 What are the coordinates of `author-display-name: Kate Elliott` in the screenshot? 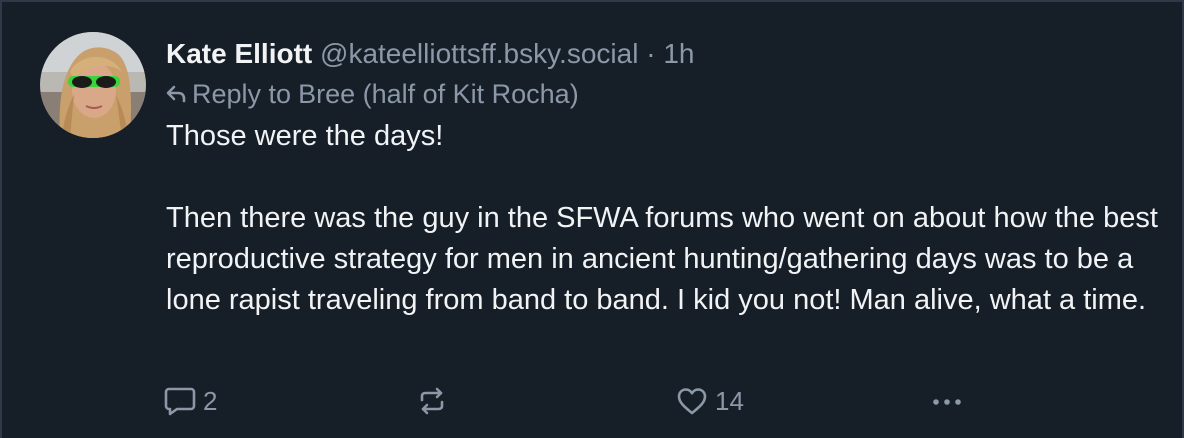 It's located at (239, 53).